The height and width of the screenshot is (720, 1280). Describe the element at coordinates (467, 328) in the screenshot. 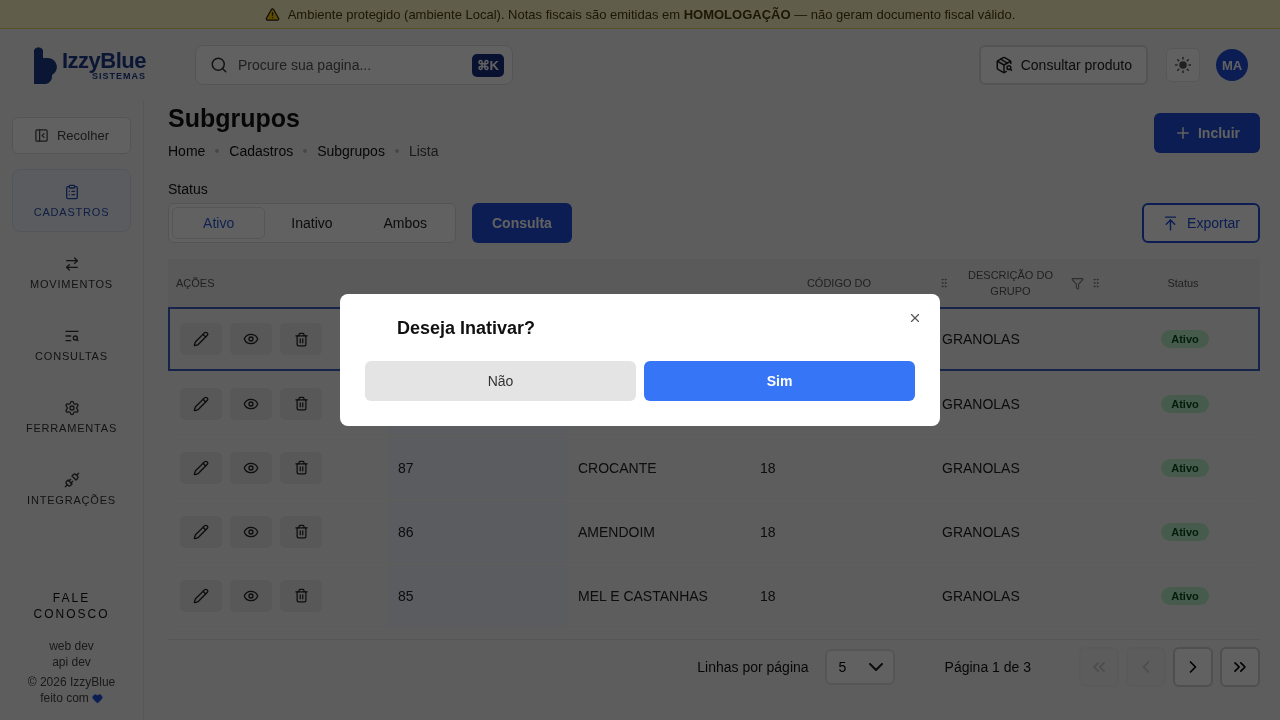

I see `dialog-title: Deseja Inativar?` at that location.